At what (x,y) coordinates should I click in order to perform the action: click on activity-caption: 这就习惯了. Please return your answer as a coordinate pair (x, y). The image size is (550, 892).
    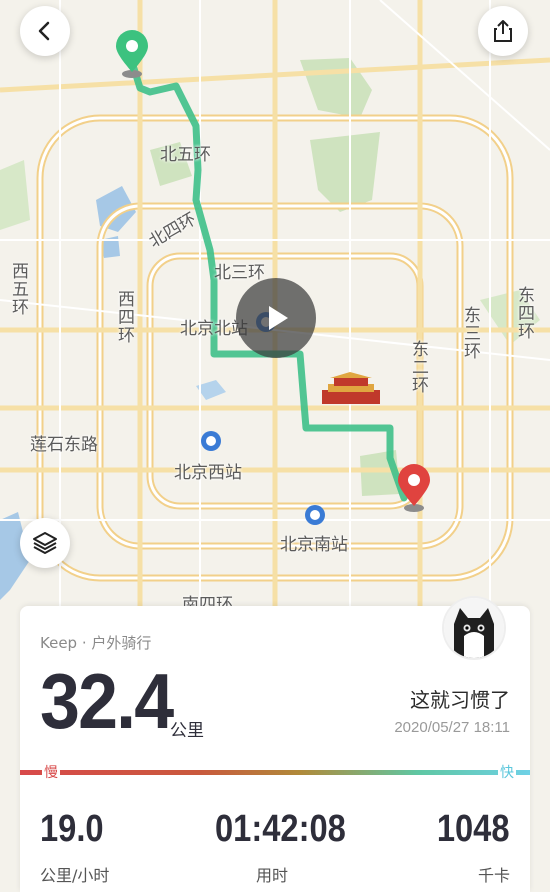
    Looking at the image, I should click on (460, 700).